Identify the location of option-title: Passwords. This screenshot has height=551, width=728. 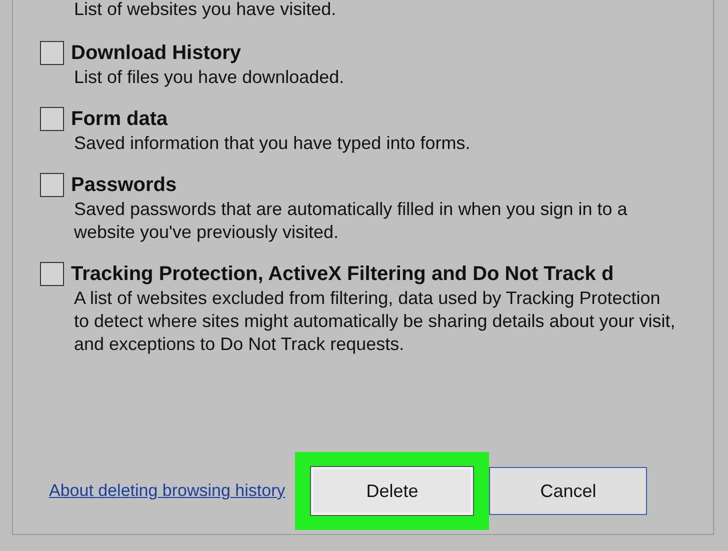
(124, 185).